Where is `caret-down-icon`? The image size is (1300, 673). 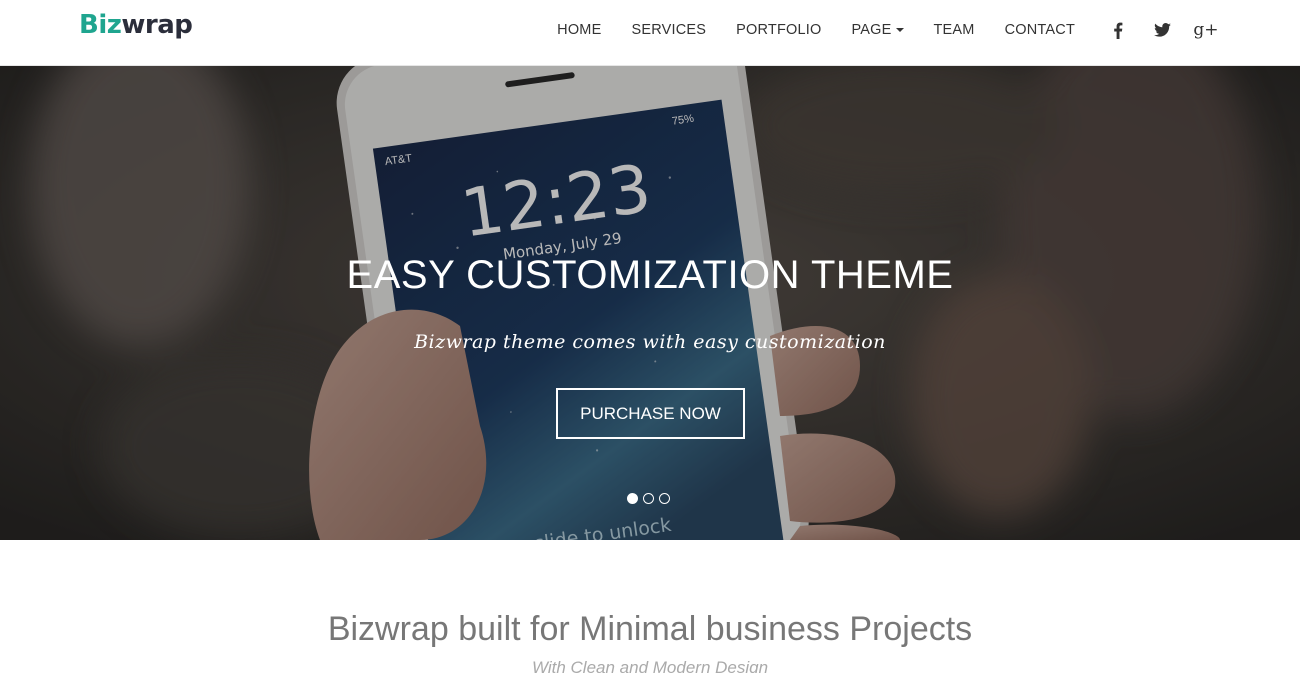
caret-down-icon is located at coordinates (899, 30).